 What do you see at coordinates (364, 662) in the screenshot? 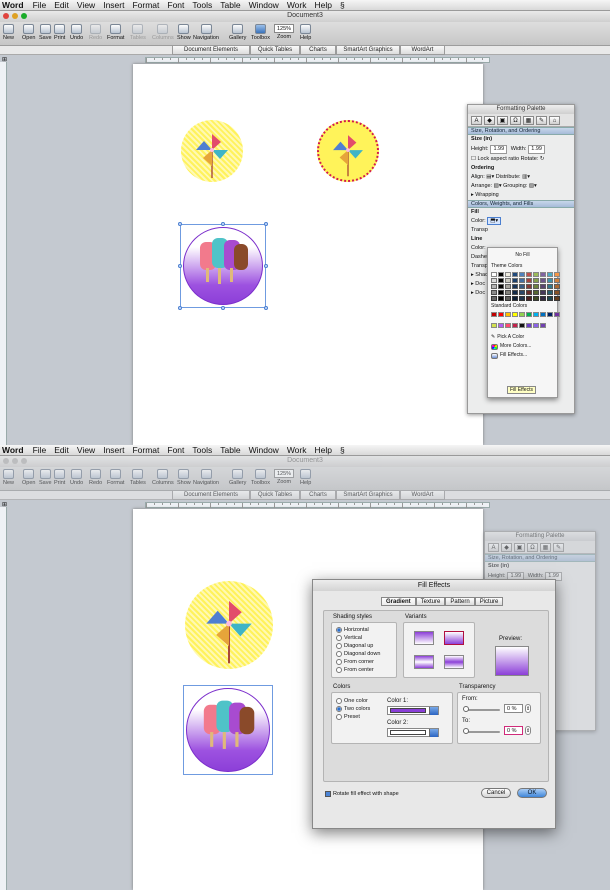
I see `shading-from-corner-radio: From corner` at bounding box center [364, 662].